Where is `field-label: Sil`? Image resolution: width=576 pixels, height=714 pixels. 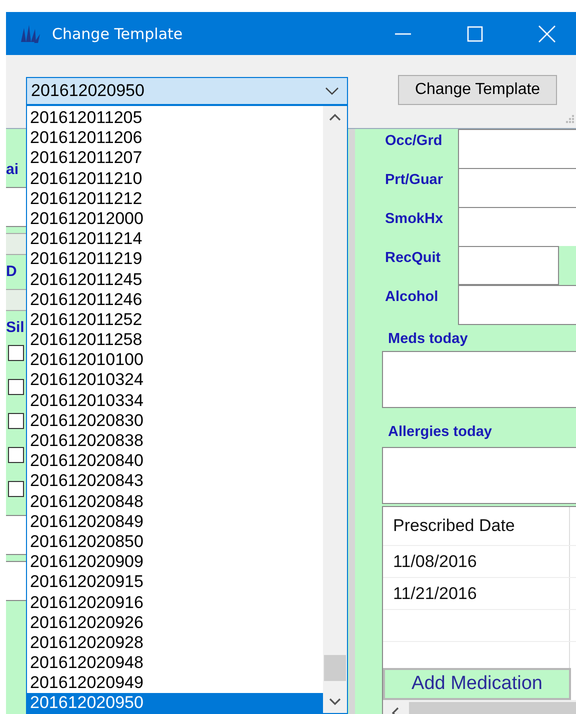 field-label: Sil is located at coordinates (16, 328).